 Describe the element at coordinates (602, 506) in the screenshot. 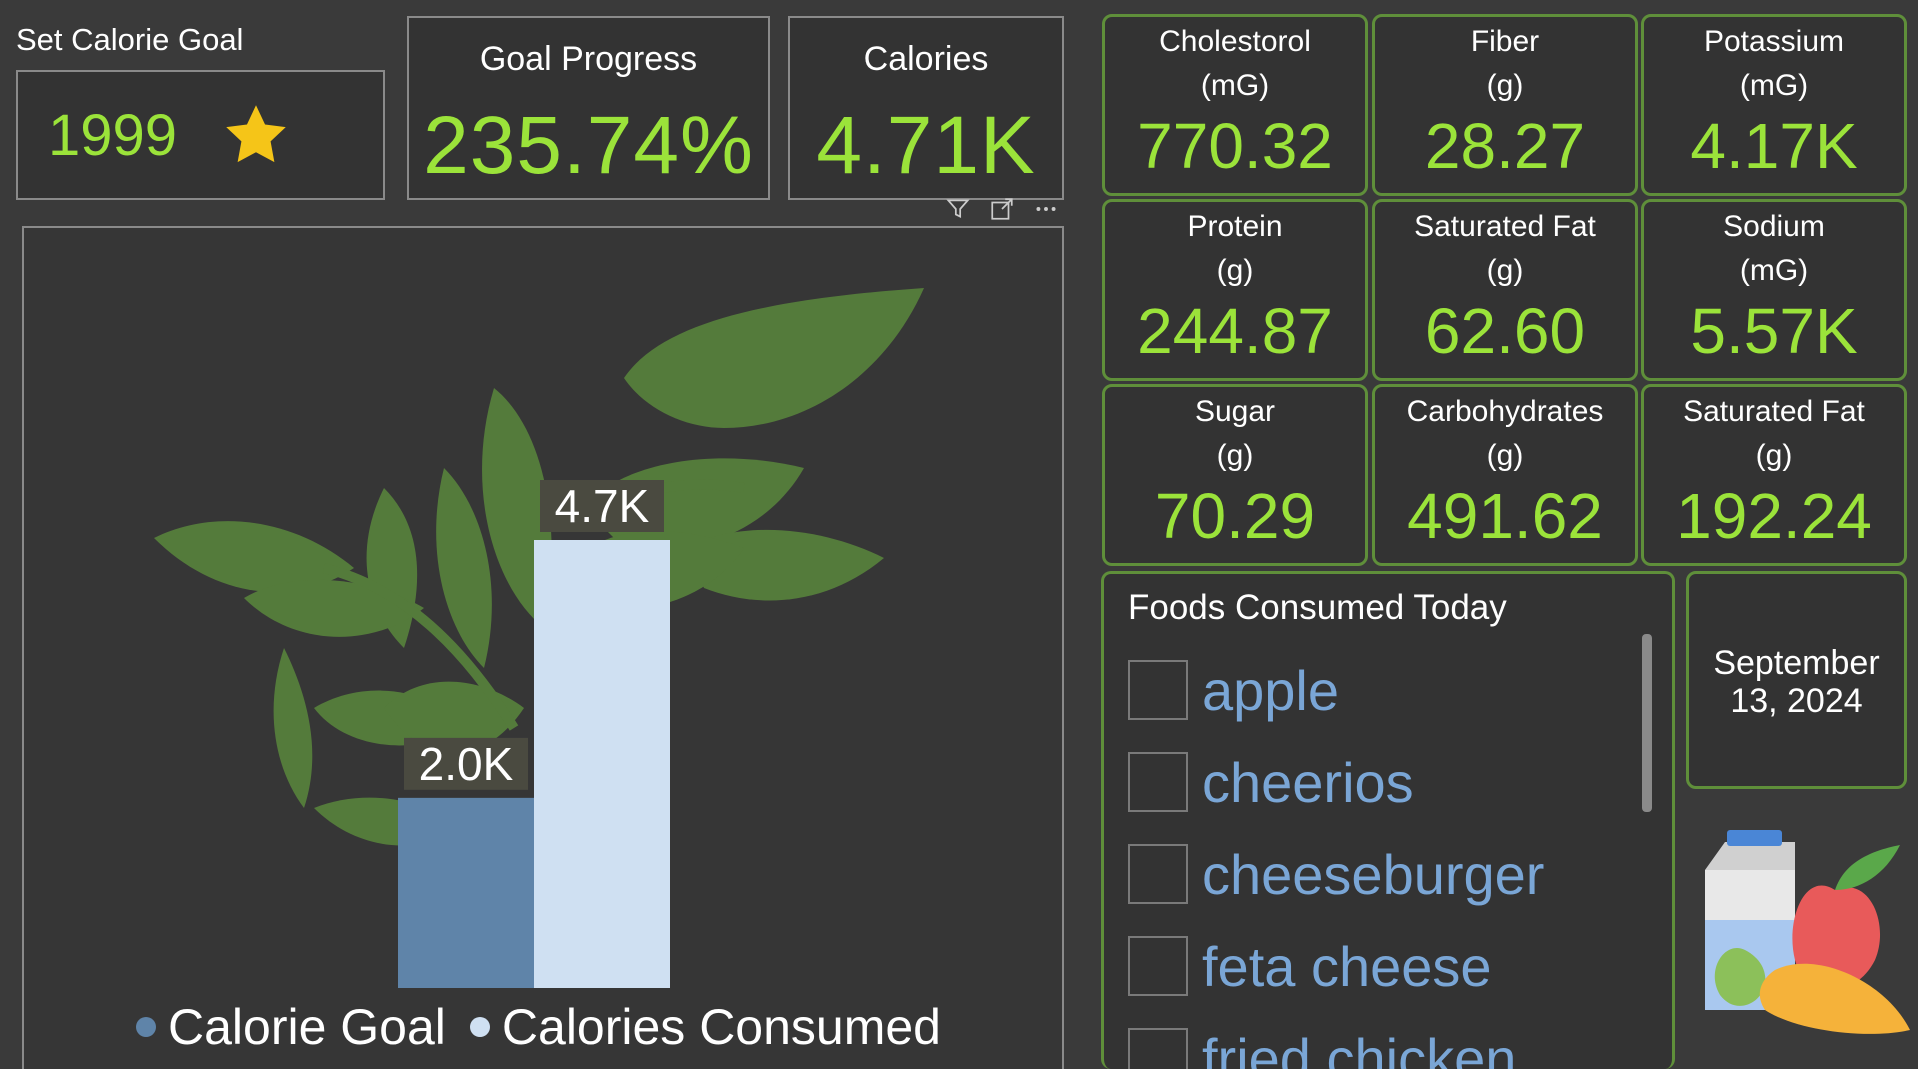

I see `data-label: 4.7K` at that location.